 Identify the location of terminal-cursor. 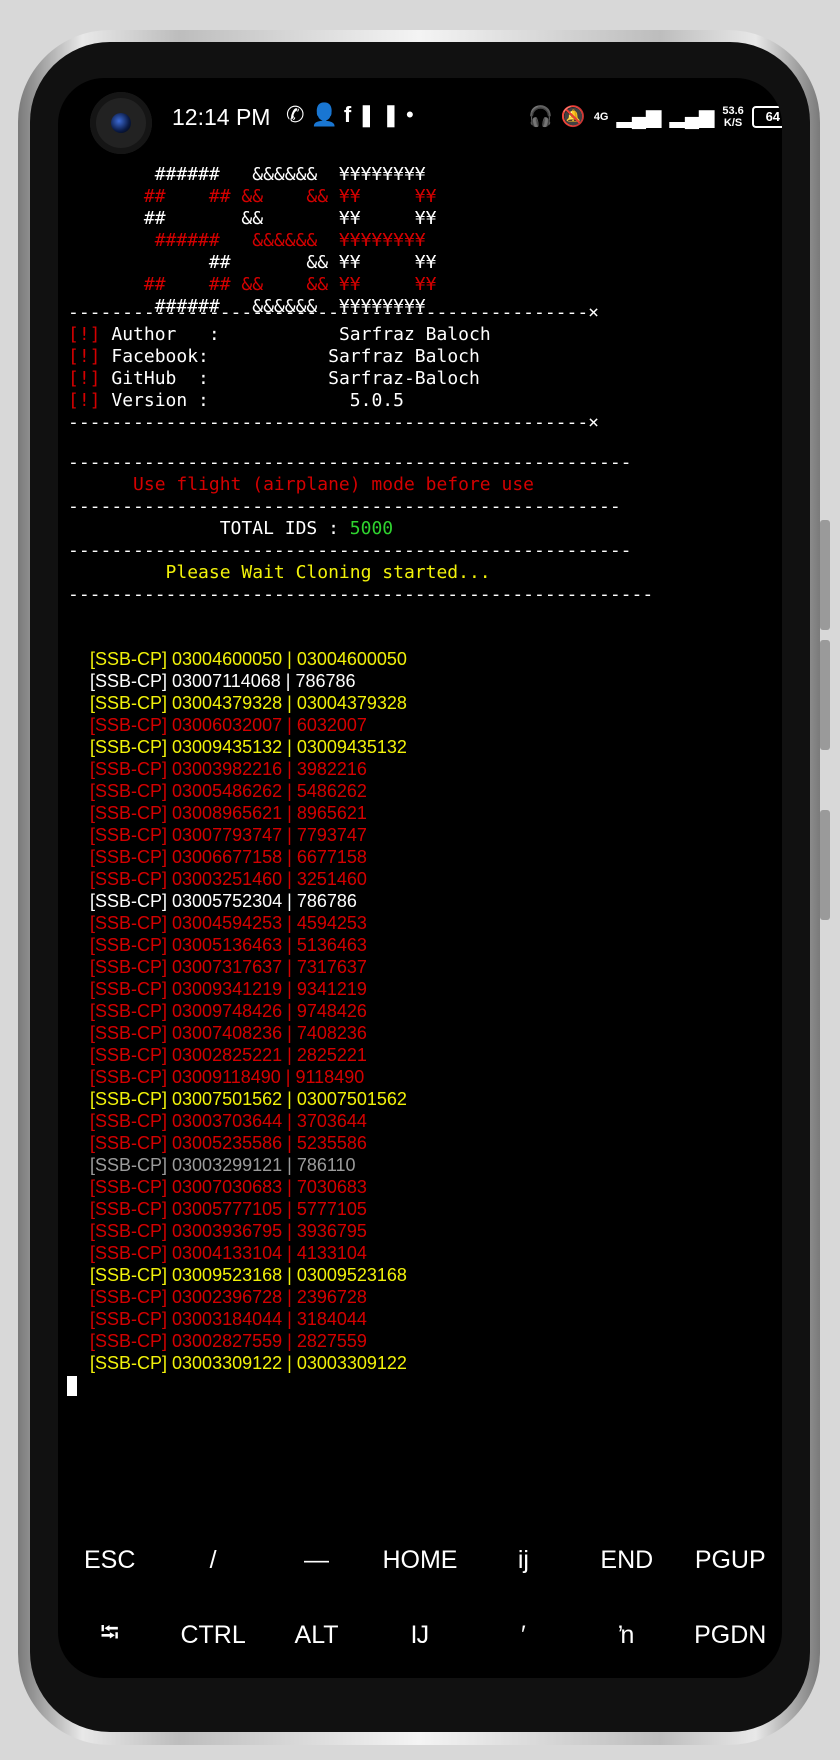
(72, 1386).